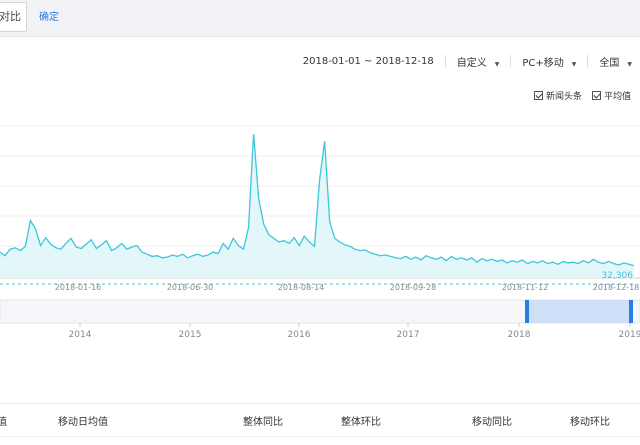 The width and height of the screenshot is (640, 445). Describe the element at coordinates (320, 424) in the screenshot. I see `table-header: 值 移动日均值 整体同比 整体环比 移动同比 移动环比` at that location.